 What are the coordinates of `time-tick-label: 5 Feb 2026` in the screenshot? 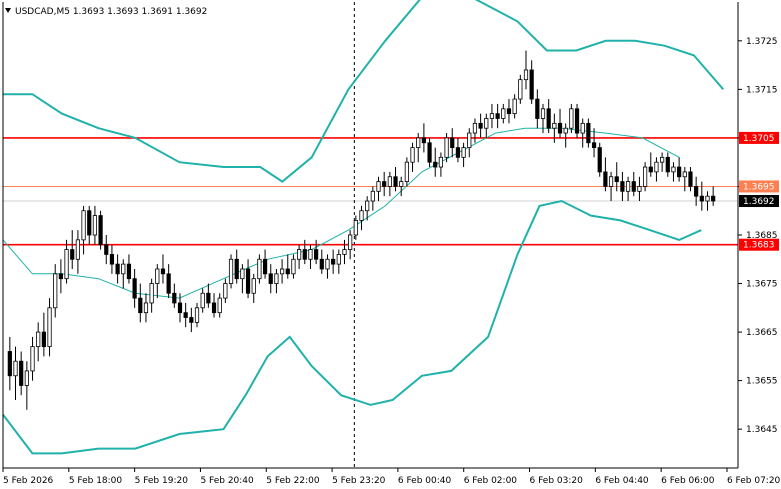 It's located at (28, 481).